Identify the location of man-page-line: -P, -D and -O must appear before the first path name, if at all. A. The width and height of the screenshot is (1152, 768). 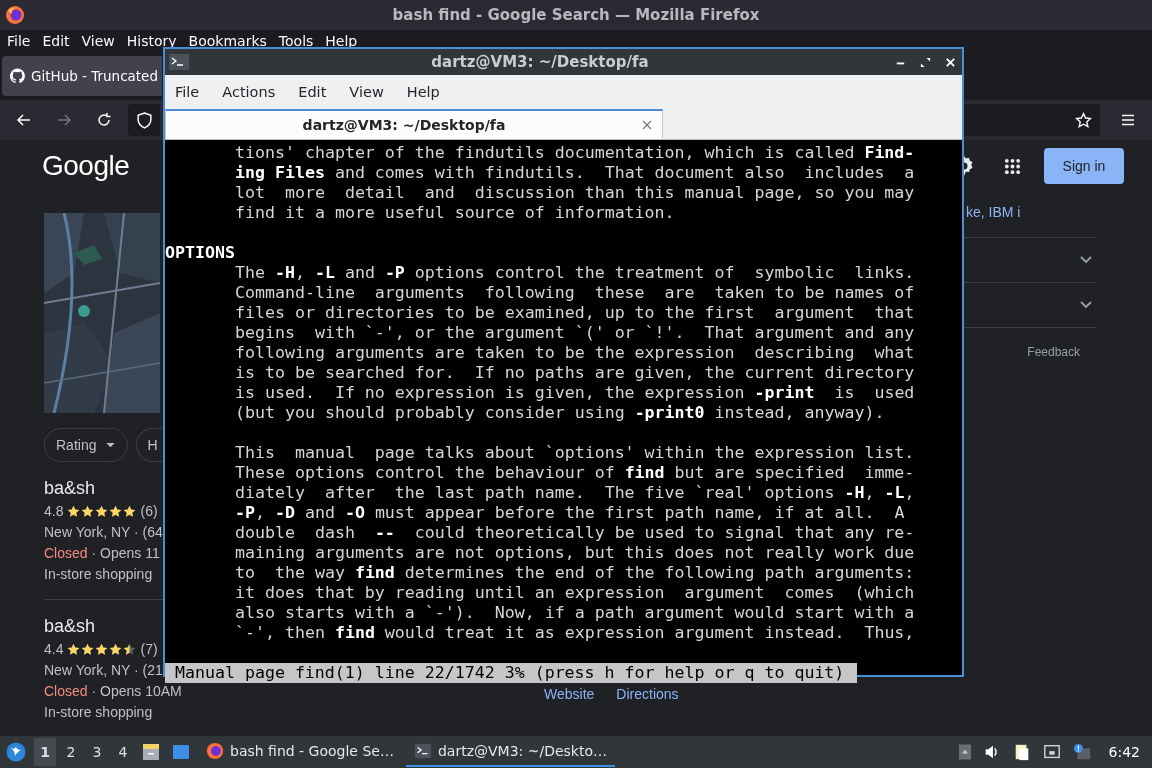
(570, 513).